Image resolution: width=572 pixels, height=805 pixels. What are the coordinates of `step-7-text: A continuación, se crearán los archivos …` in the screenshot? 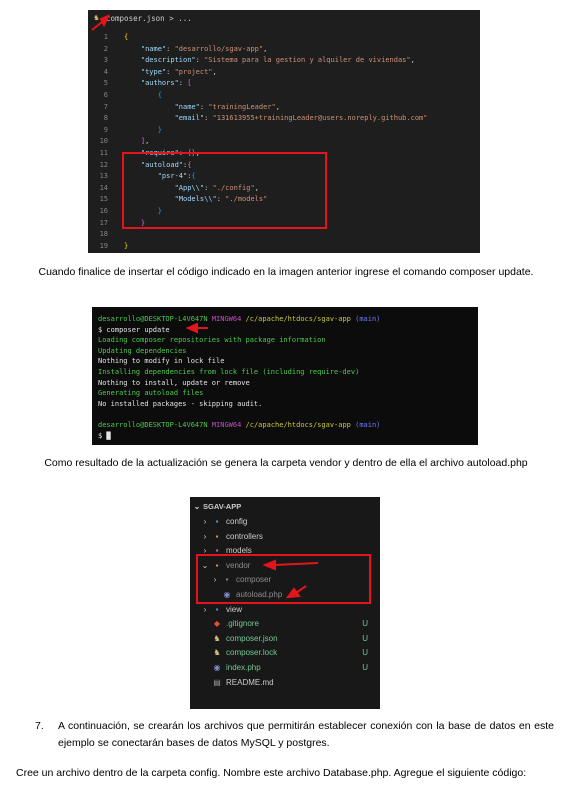 It's located at (306, 734).